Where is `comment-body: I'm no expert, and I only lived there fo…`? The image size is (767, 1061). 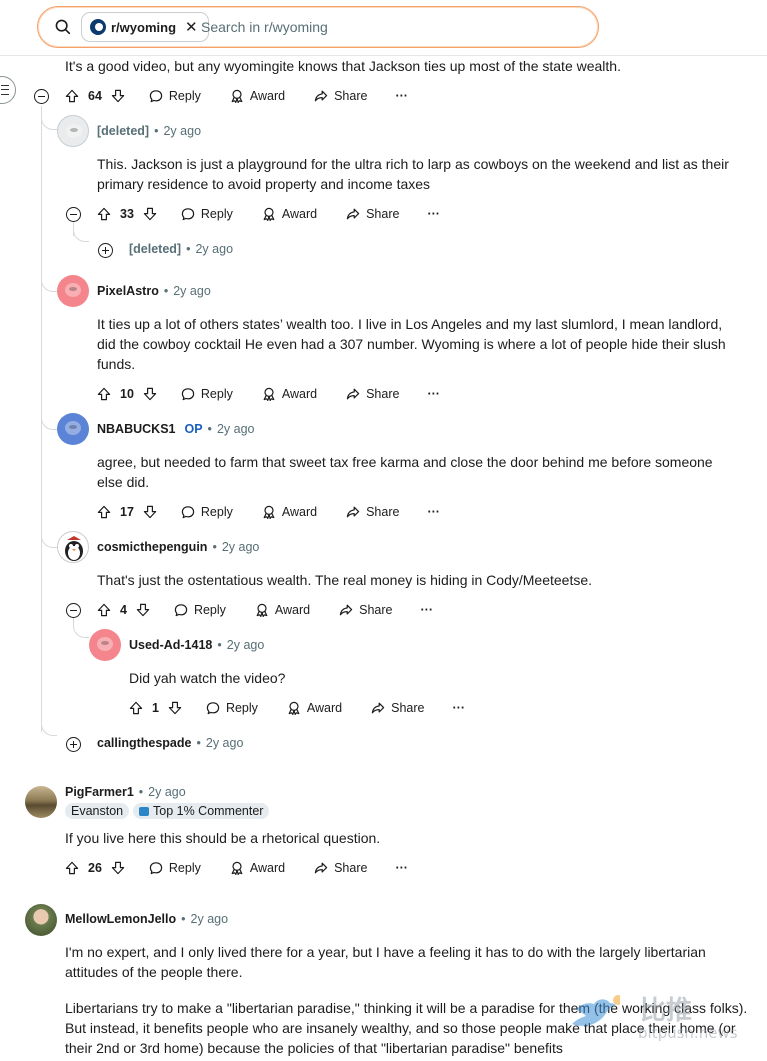
comment-body: I'm no expert, and I only lived there fo… is located at coordinates (385, 962).